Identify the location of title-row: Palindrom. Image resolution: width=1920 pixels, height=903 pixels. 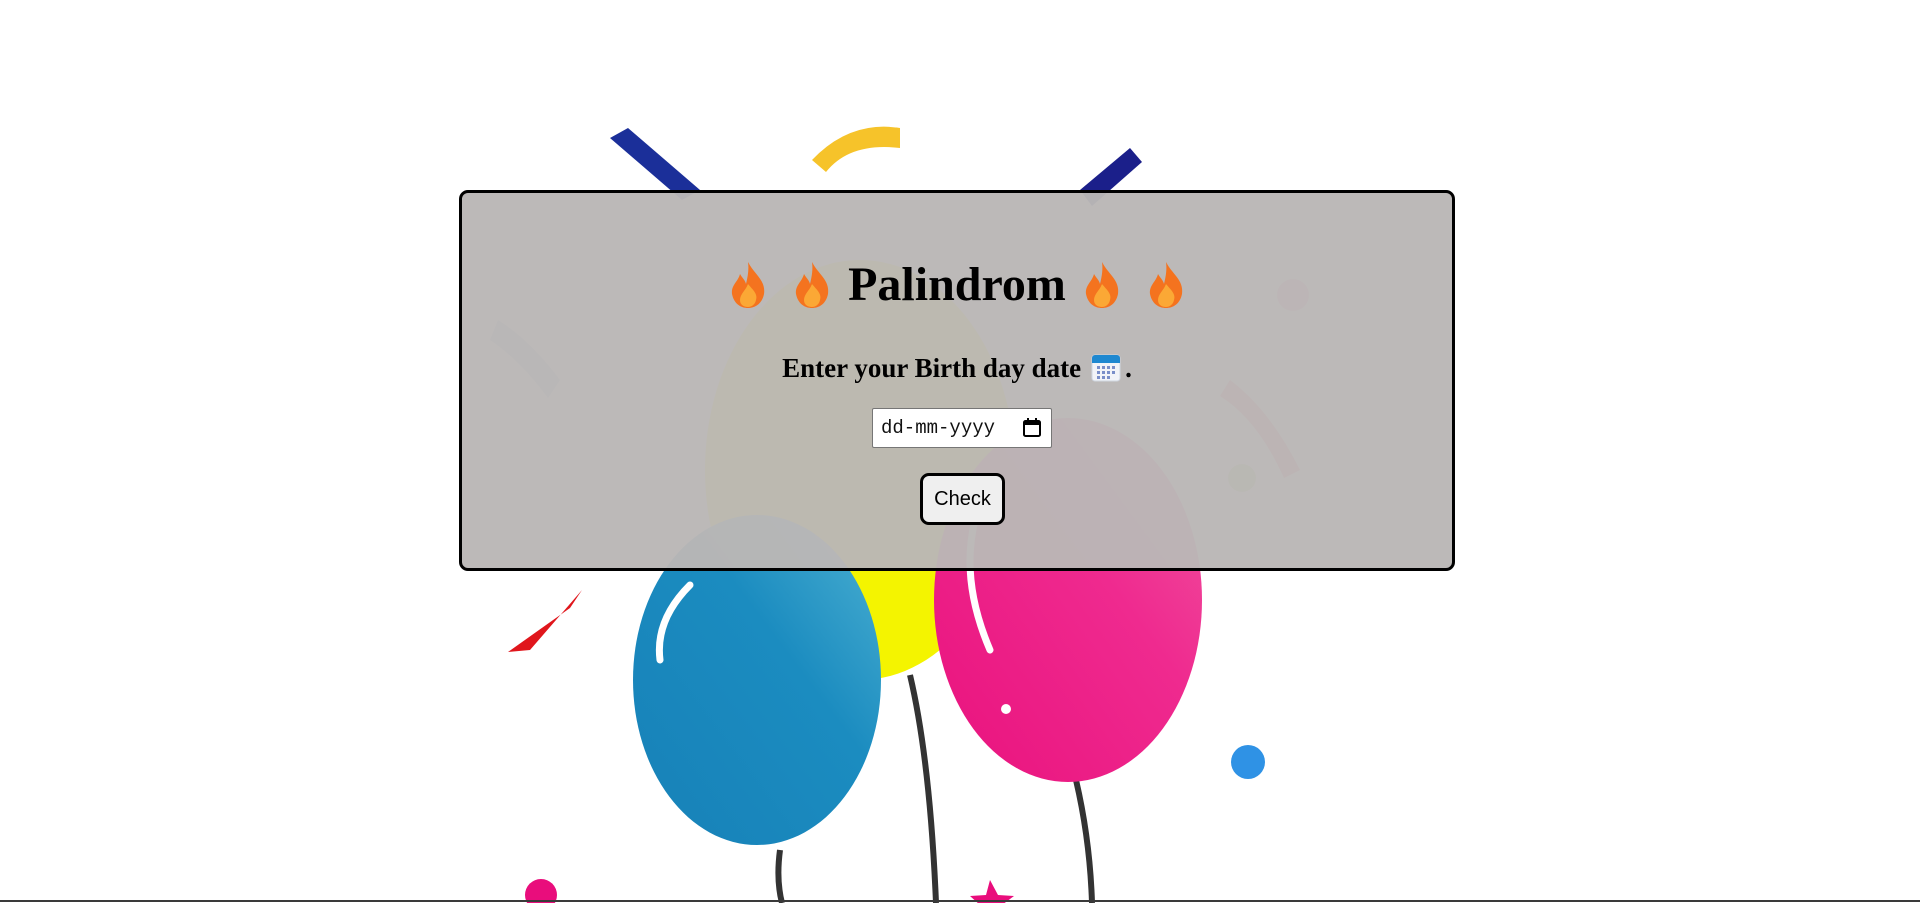
(957, 285).